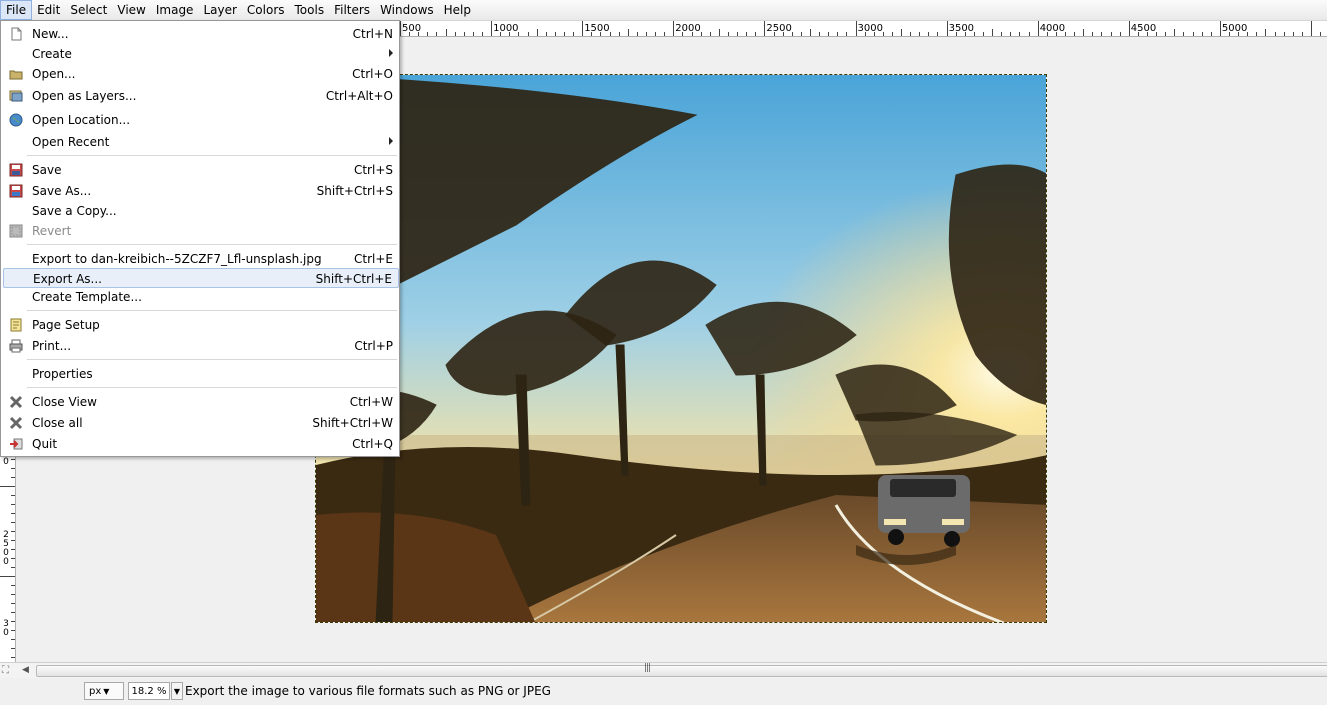  I want to click on zoom-input: 18.2 %, so click(149, 691).